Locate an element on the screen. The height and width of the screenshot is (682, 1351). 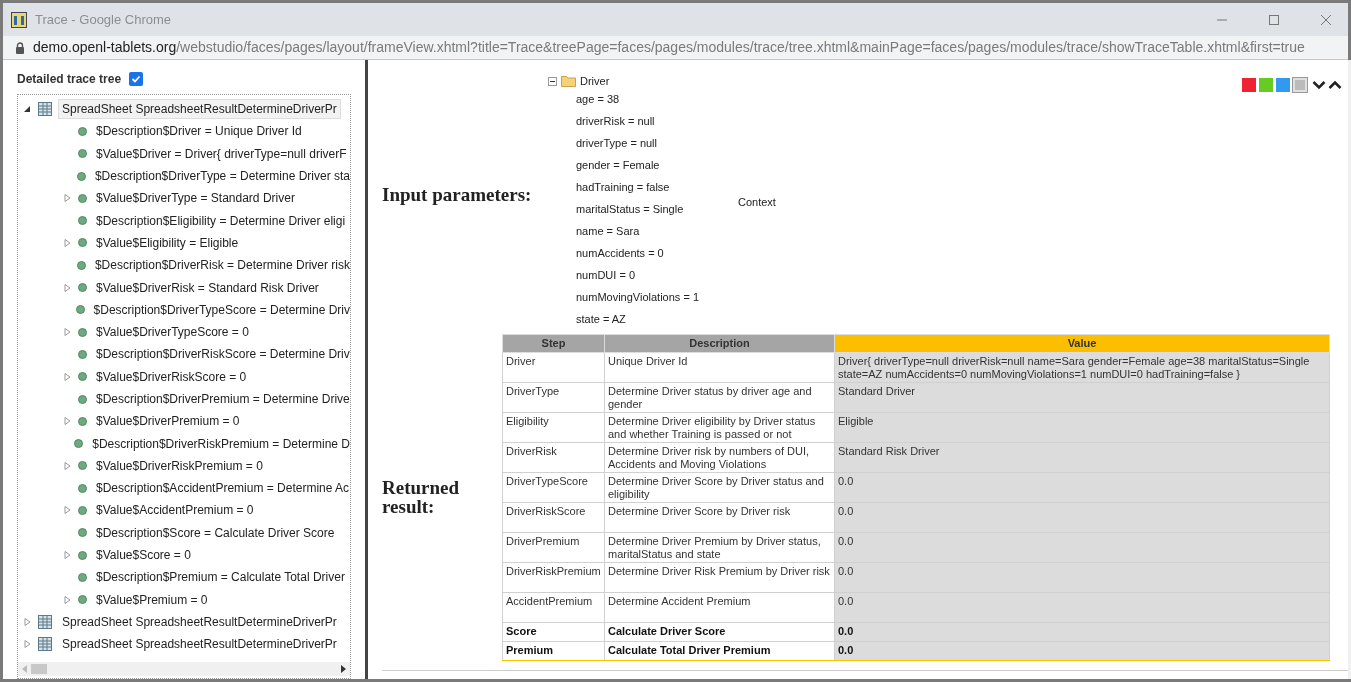
tree-item: $Description$Premium = Calculate Total Driver is located at coordinates (219, 577).